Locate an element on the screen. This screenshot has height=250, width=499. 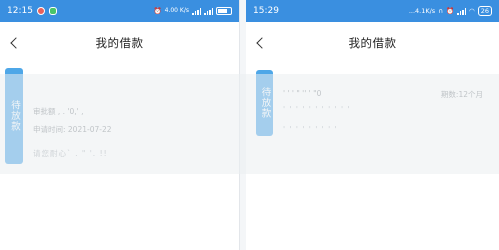
loan-term: 期数:12个月 is located at coordinates (461, 94).